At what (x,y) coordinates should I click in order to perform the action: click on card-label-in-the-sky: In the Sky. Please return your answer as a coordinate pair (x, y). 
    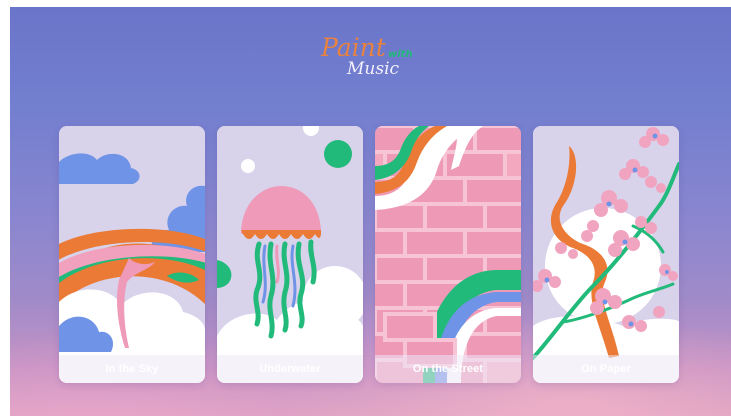
    Looking at the image, I should click on (132, 369).